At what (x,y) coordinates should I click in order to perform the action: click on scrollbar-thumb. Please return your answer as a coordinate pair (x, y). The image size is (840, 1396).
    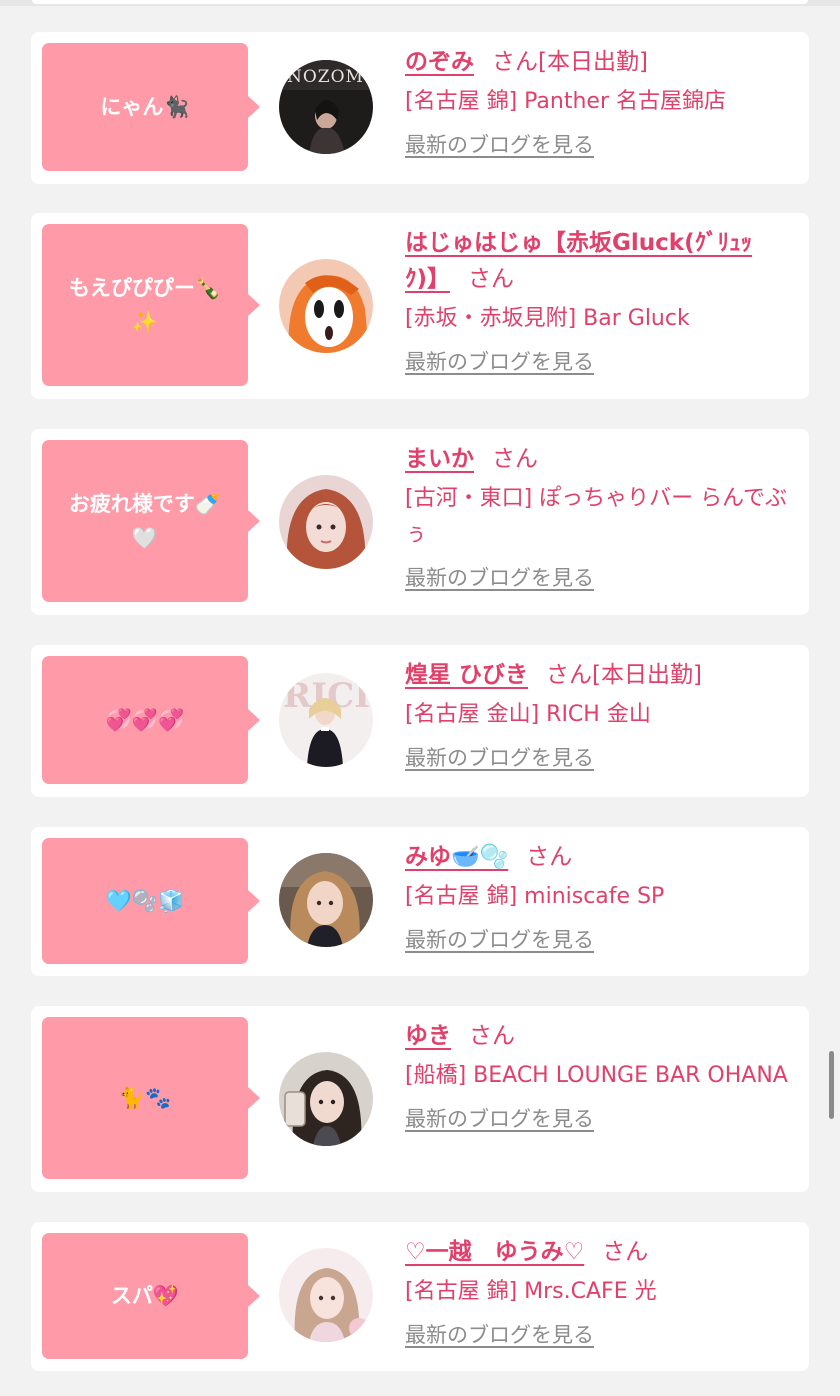
    Looking at the image, I should click on (831, 1085).